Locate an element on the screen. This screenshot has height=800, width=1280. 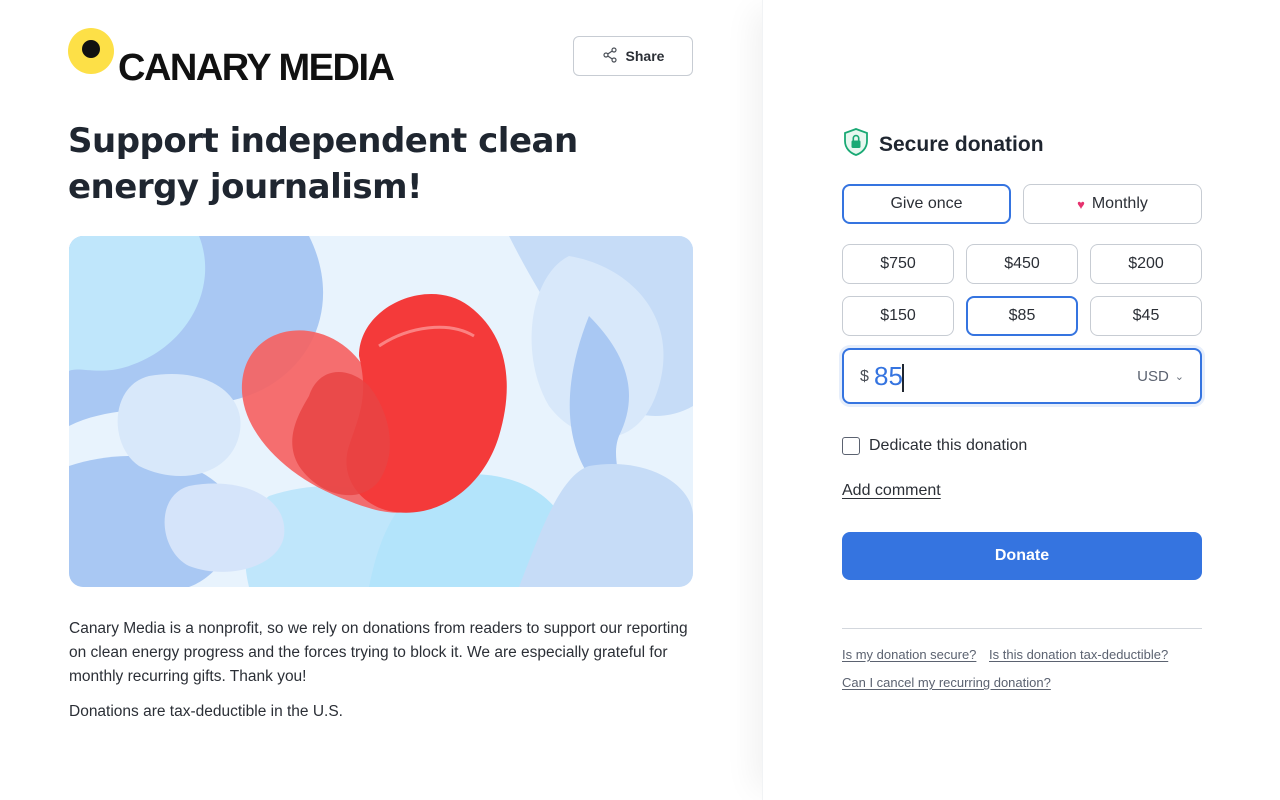
give-once-tab: Give once is located at coordinates (926, 204).